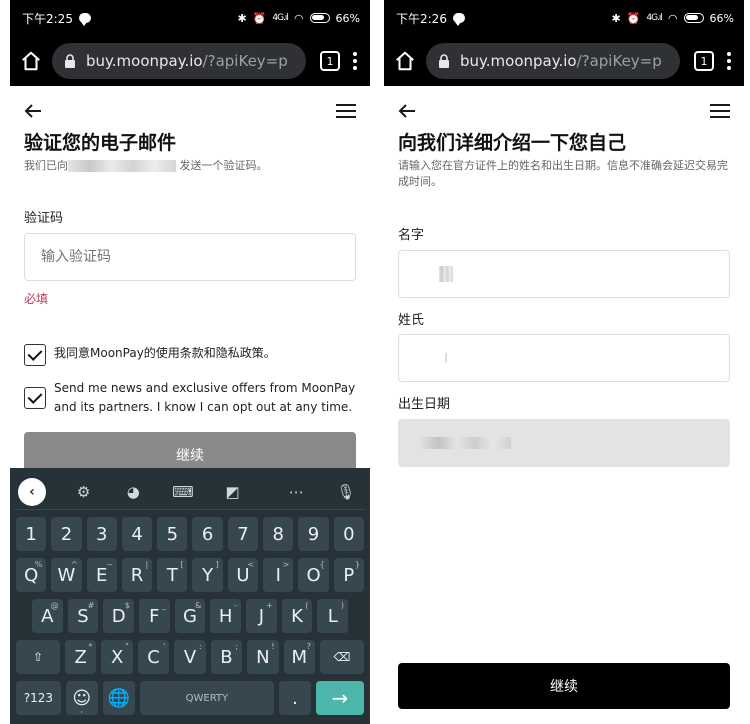 The height and width of the screenshot is (724, 750). I want to click on key-g: G &, so click(190, 616).